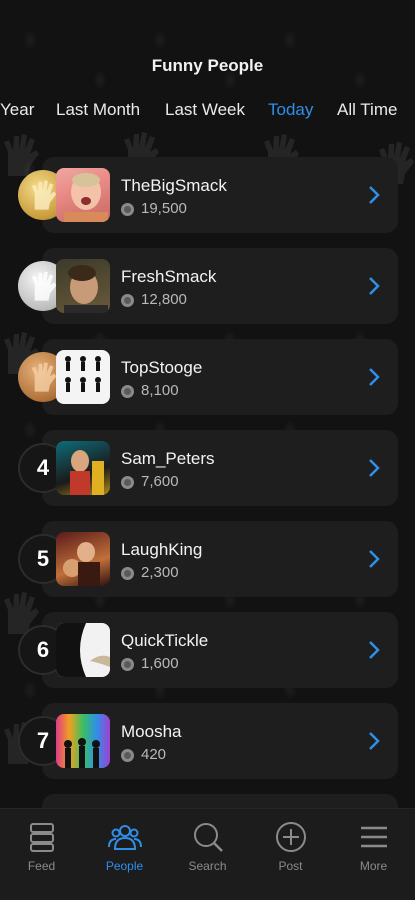  I want to click on tab-last-week: Last Week, so click(205, 110).